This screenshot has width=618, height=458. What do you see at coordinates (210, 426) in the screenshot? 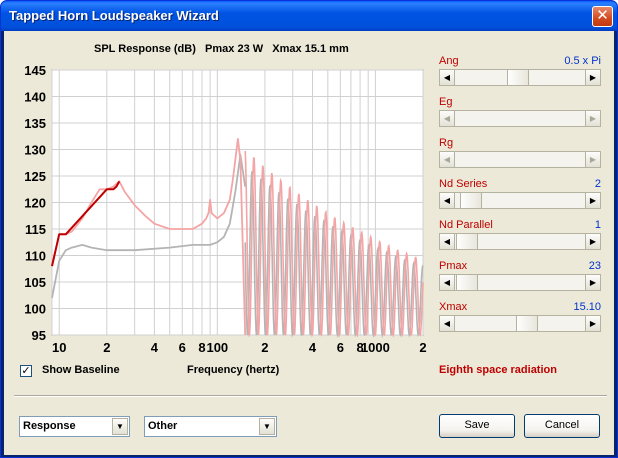
I see `other-select: Other ▼` at bounding box center [210, 426].